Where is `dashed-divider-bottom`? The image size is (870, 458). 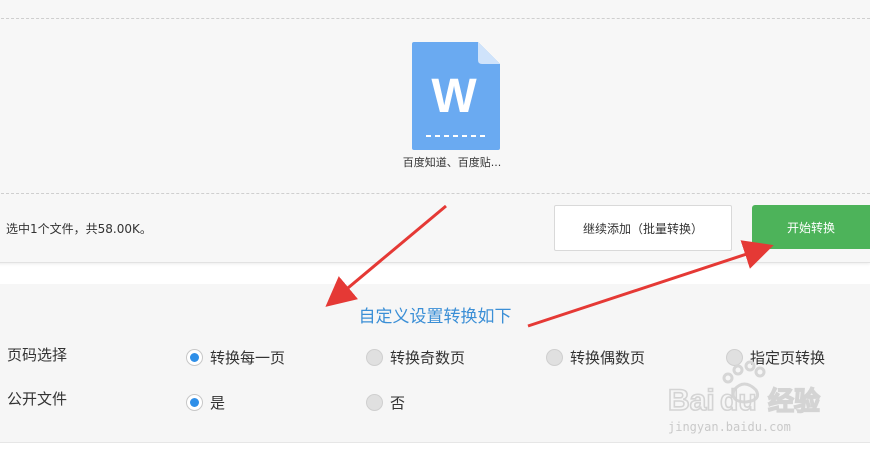 dashed-divider-bottom is located at coordinates (435, 193).